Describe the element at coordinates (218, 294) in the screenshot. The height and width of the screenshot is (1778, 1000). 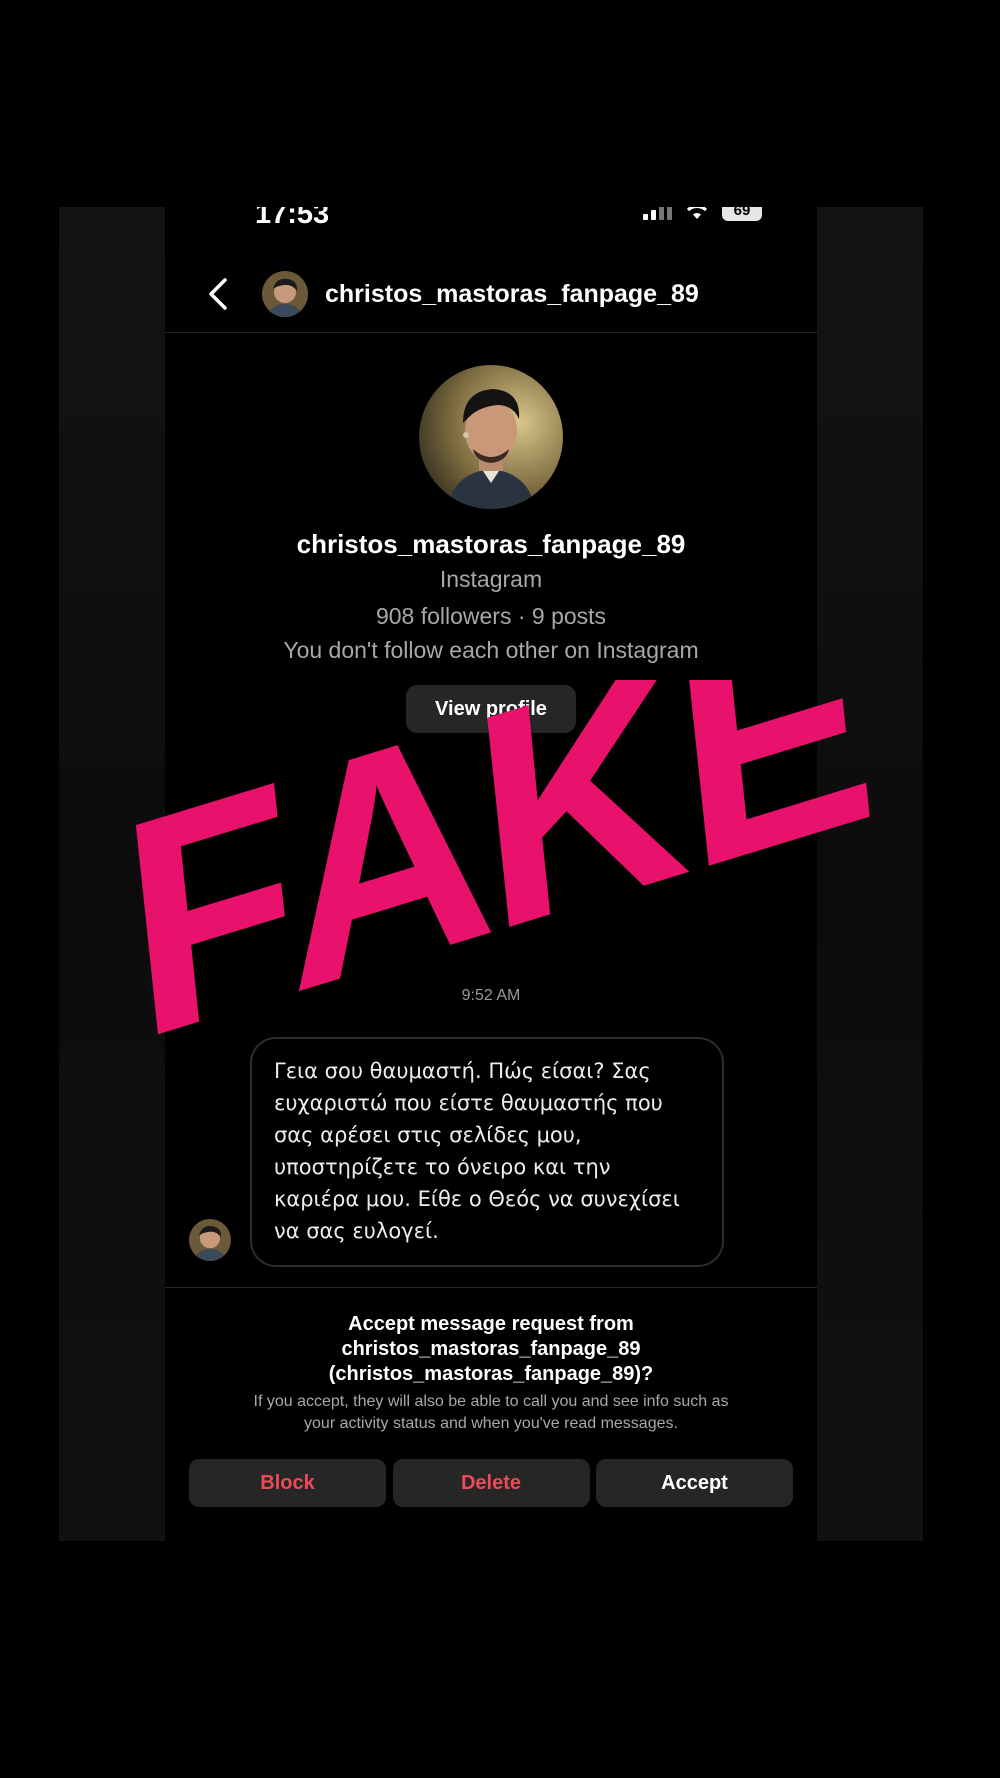
I see `chevron-left-icon` at that location.